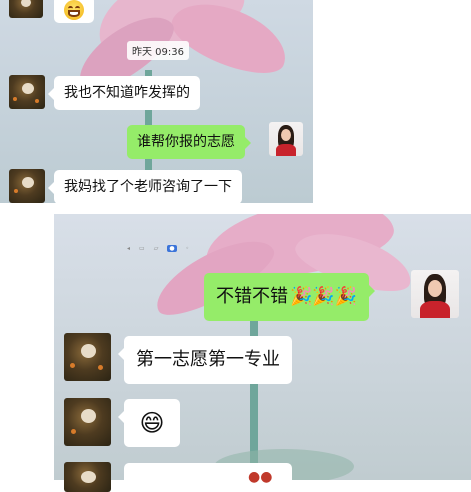 This screenshot has width=471, height=492. I want to click on message-text: 谁帮你报的志愿, so click(186, 142).